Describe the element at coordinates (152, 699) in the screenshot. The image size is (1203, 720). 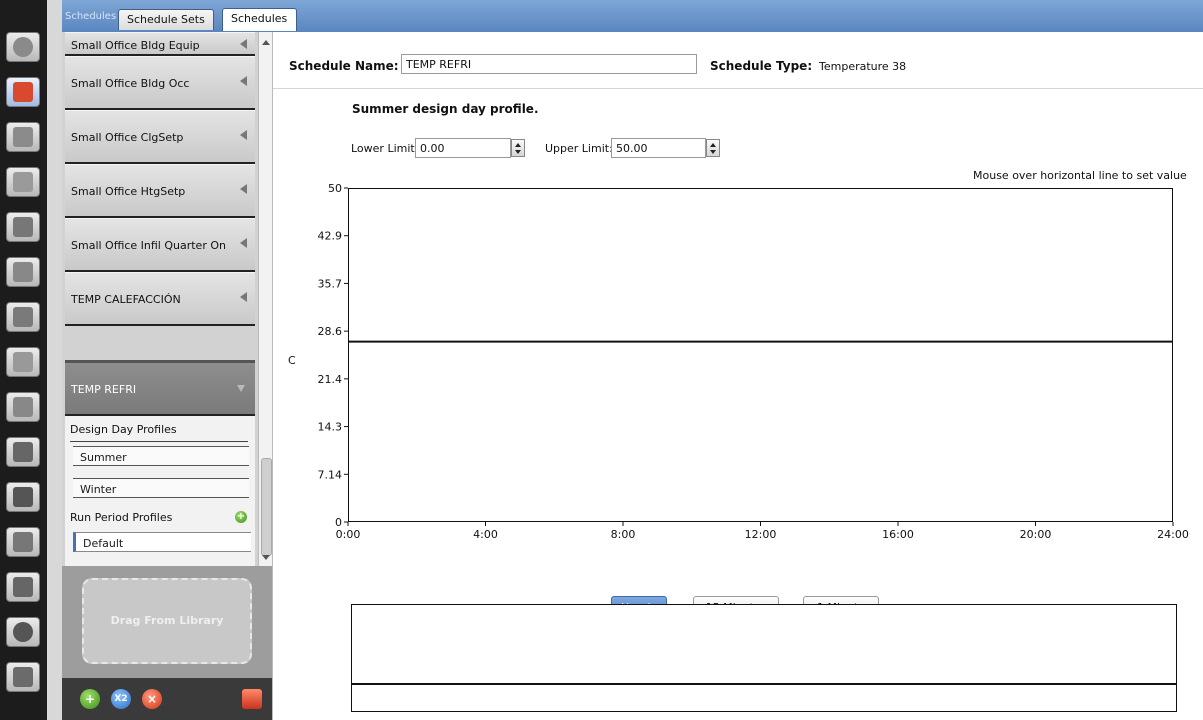
I see `remove-icon: ×` at that location.